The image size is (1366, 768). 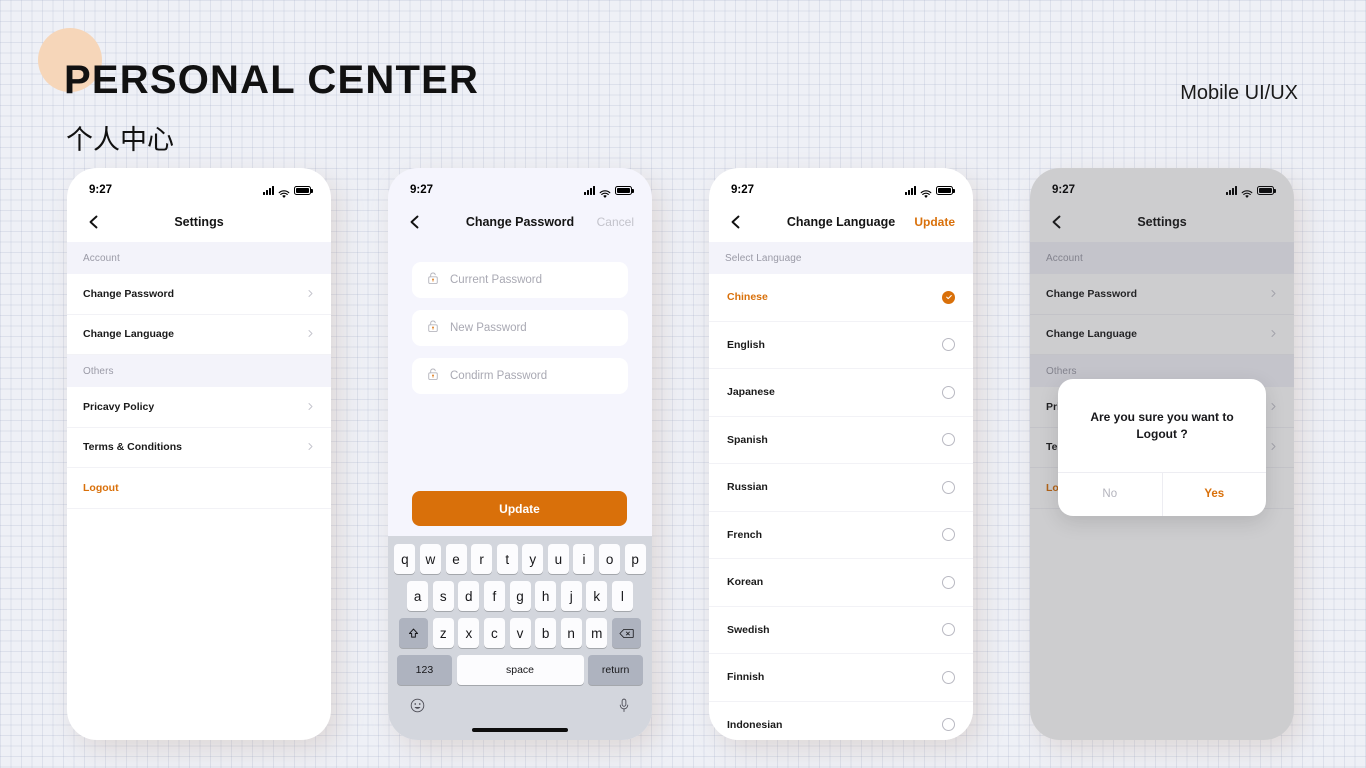 I want to click on nav-bar: Change Language Update, so click(x=841, y=222).